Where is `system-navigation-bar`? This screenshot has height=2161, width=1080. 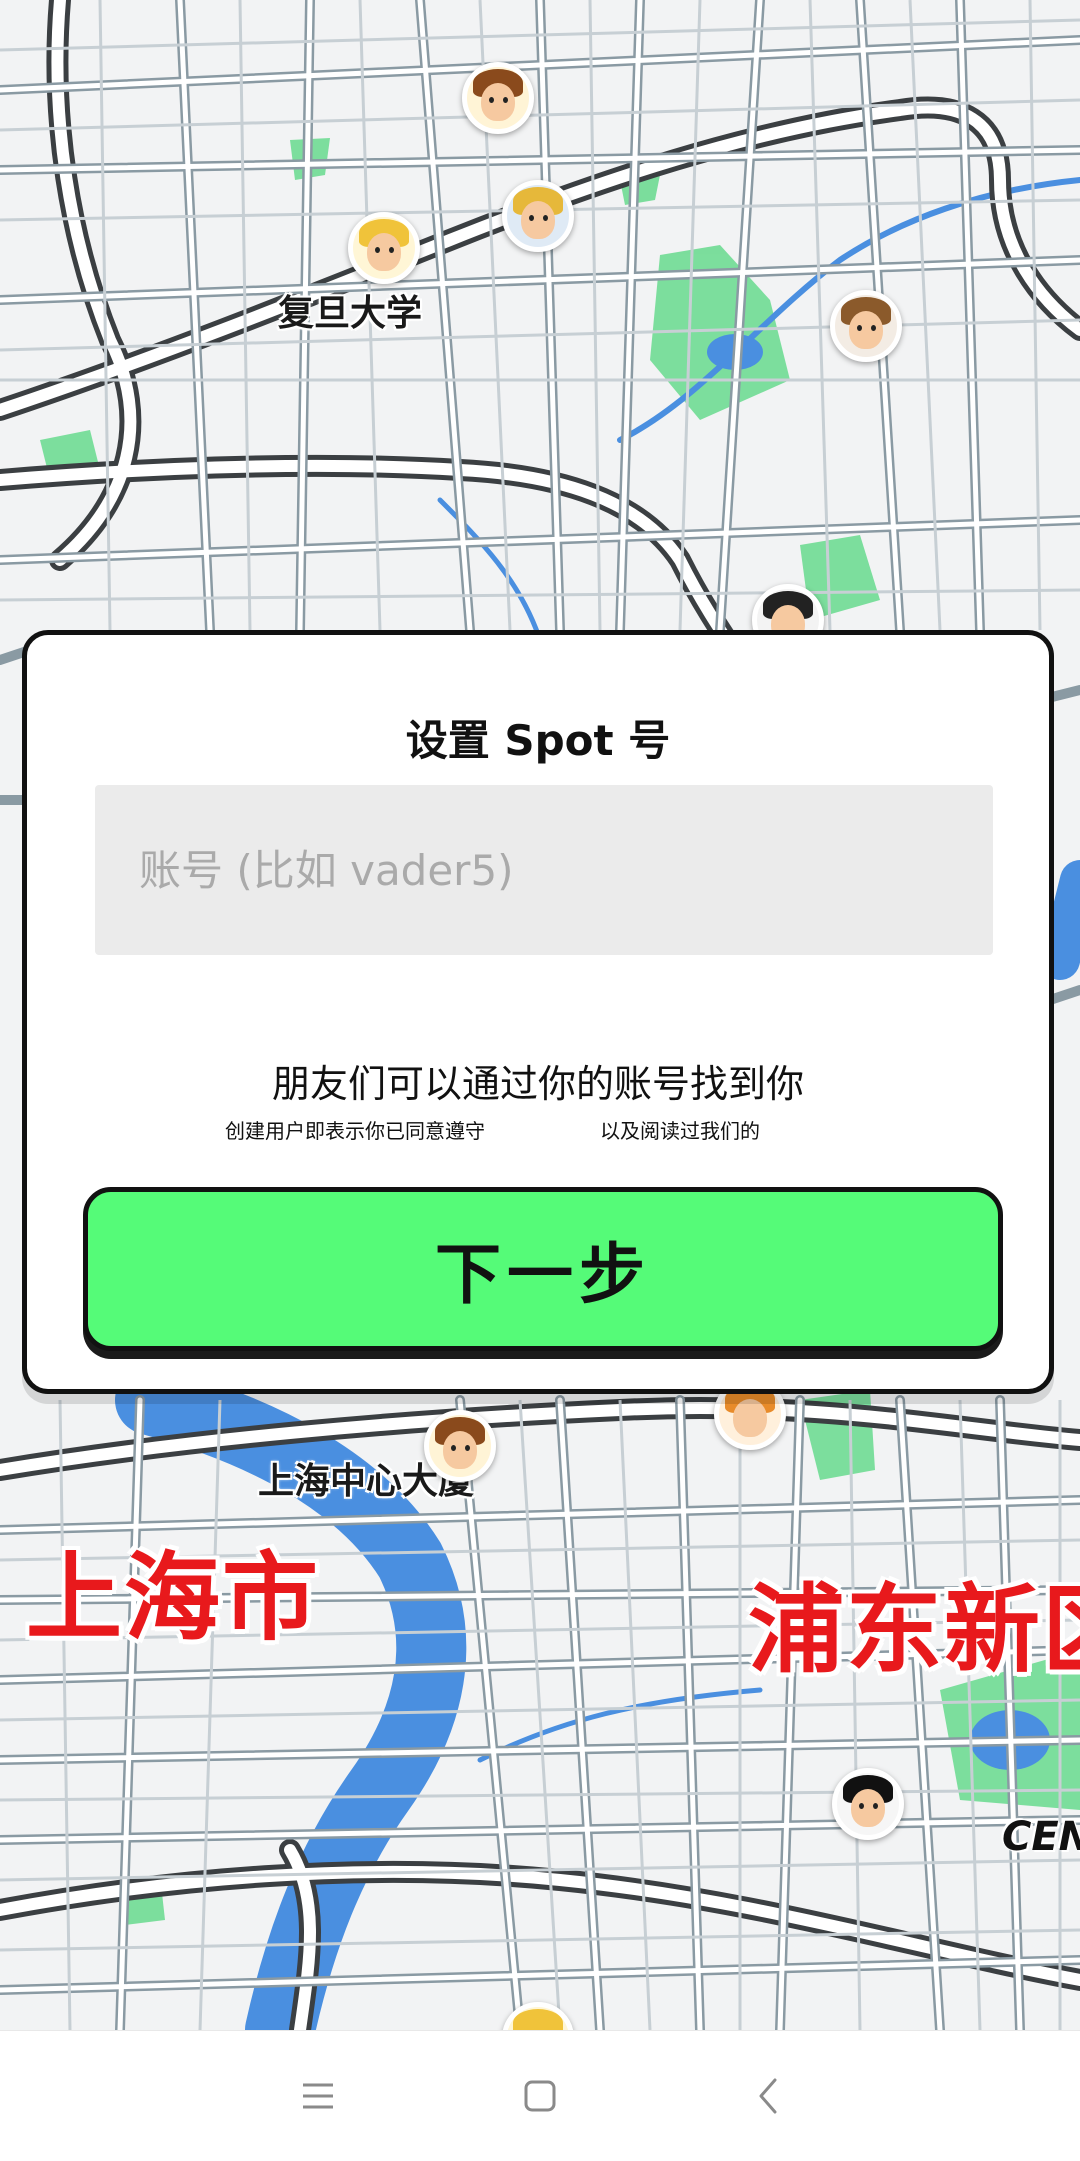 system-navigation-bar is located at coordinates (540, 2095).